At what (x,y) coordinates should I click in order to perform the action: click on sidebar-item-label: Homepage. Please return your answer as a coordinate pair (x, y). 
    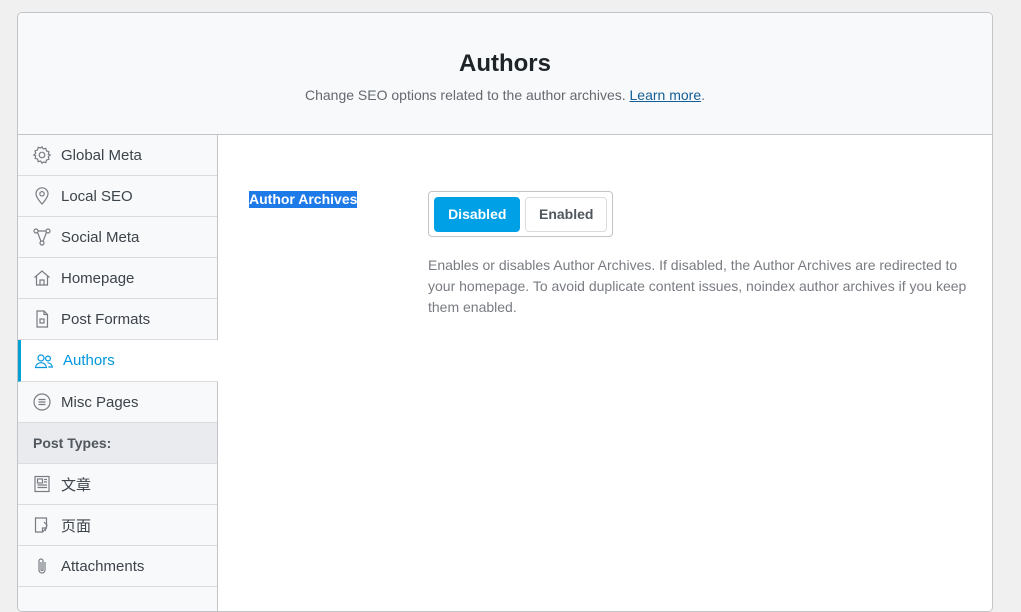
    Looking at the image, I should click on (98, 278).